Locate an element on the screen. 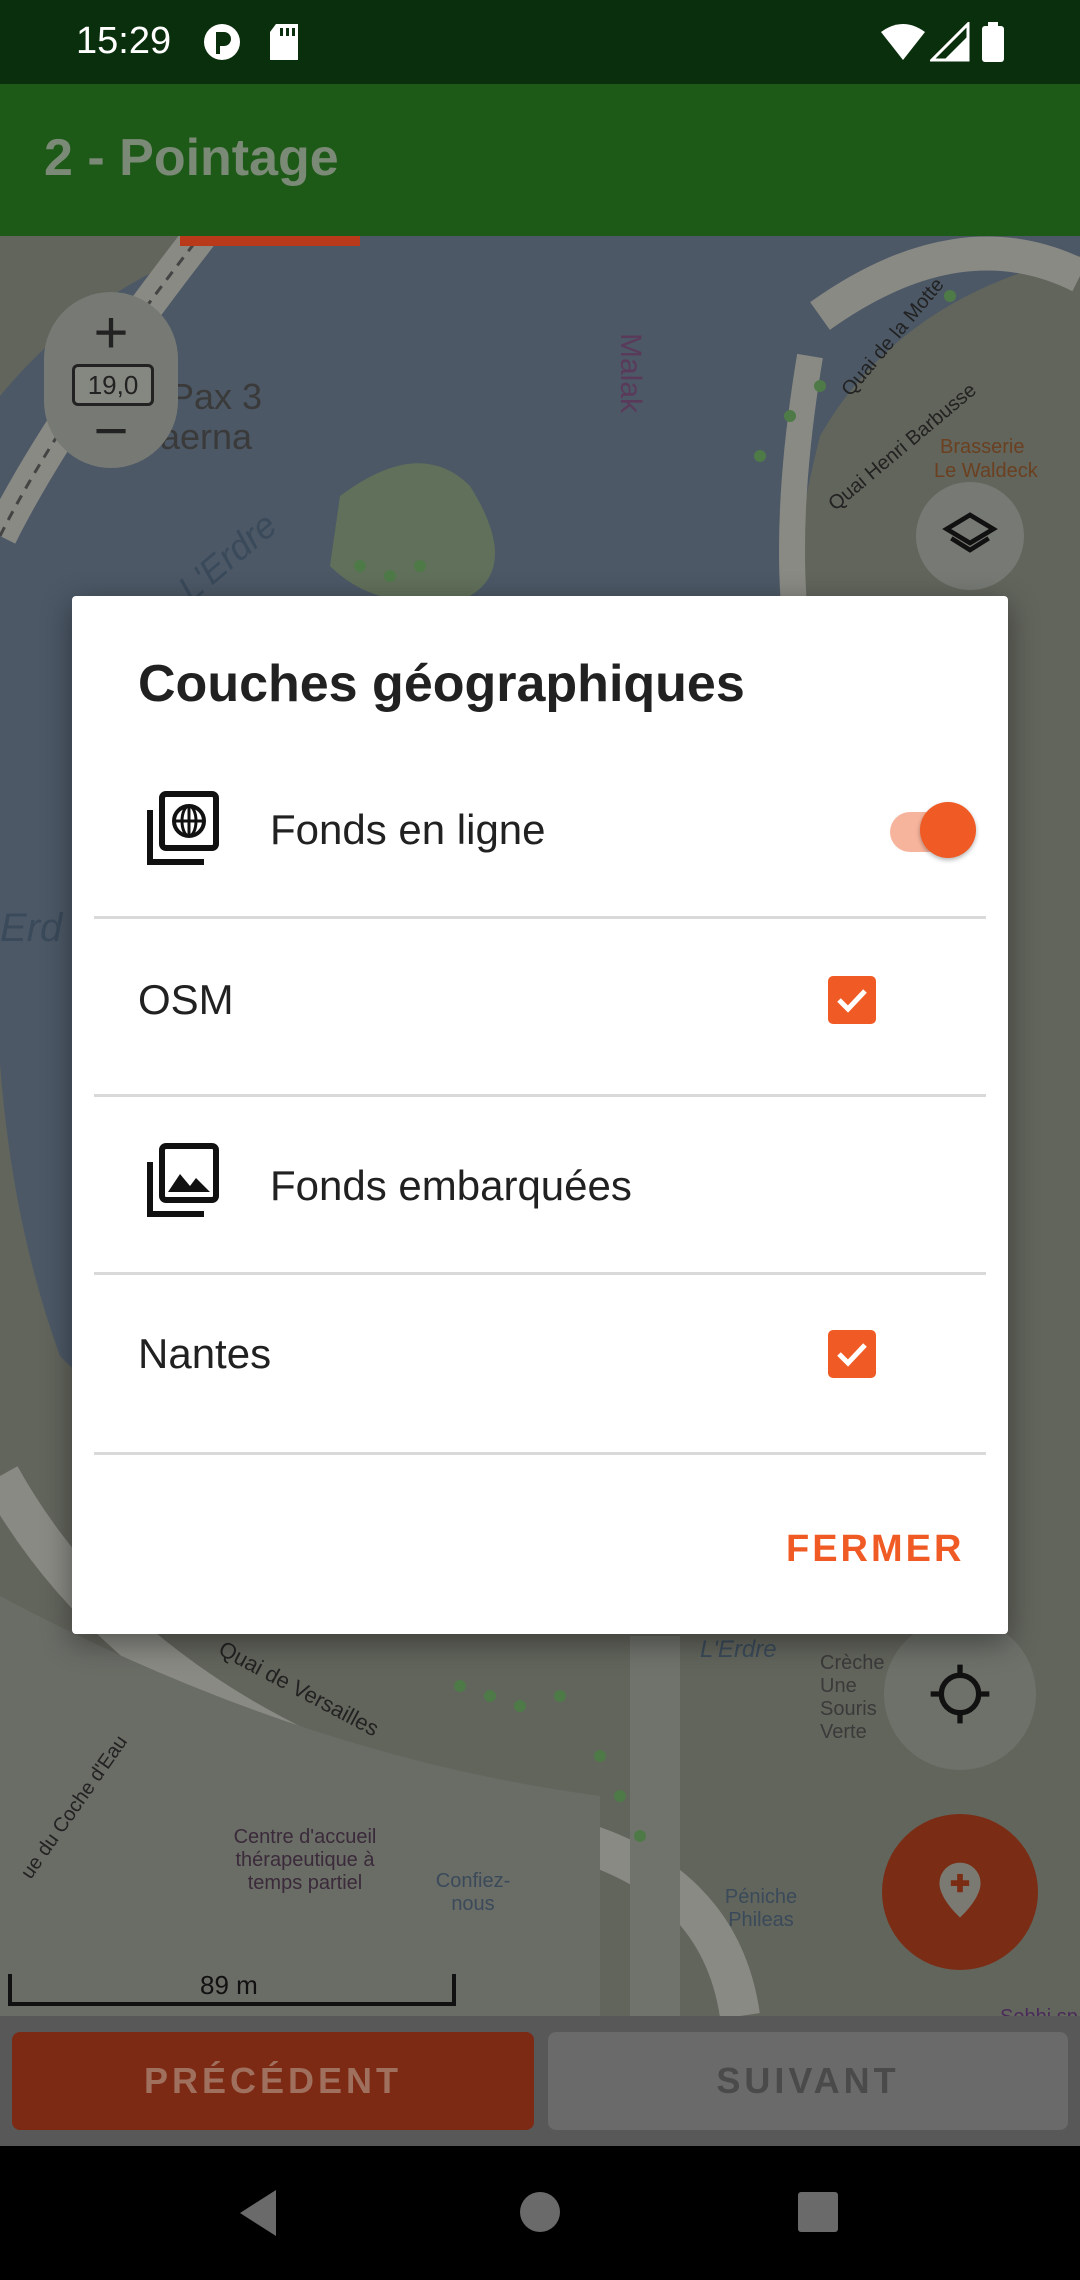  status-time: 15:29 is located at coordinates (124, 41).